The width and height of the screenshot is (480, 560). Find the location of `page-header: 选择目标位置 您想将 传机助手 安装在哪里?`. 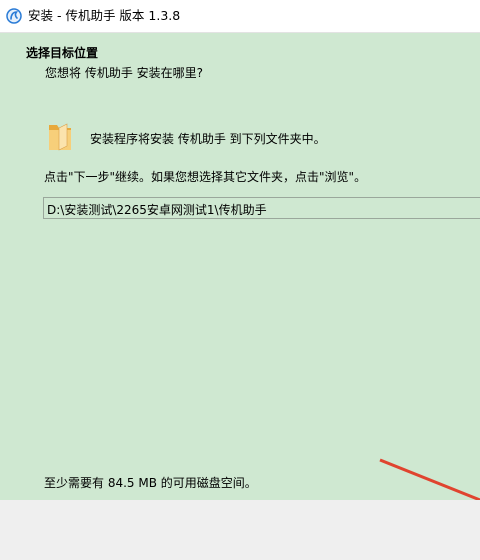

page-header: 选择目标位置 您想将 传机助手 安装在哪里? is located at coordinates (240, 62).